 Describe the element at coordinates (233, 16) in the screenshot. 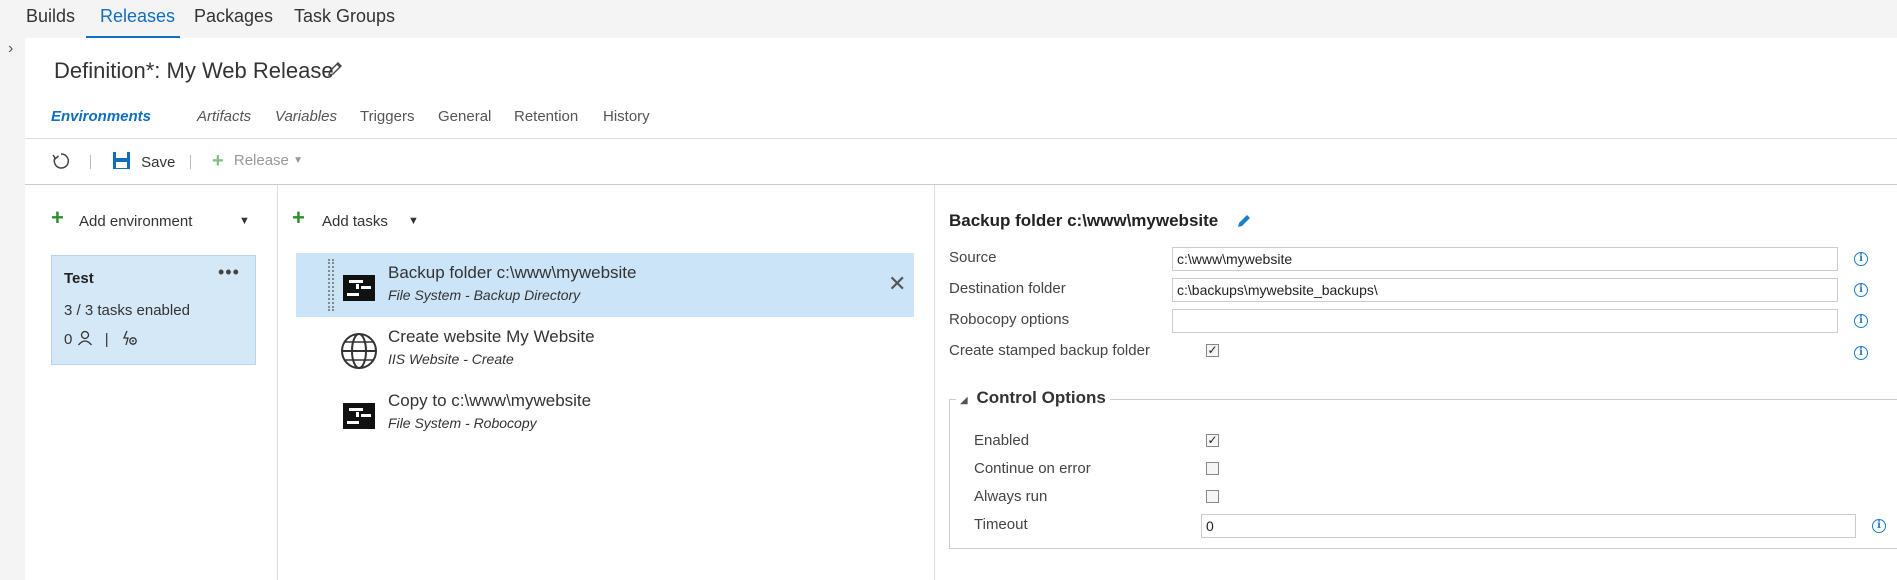

I see `tab-packages: Packages` at that location.